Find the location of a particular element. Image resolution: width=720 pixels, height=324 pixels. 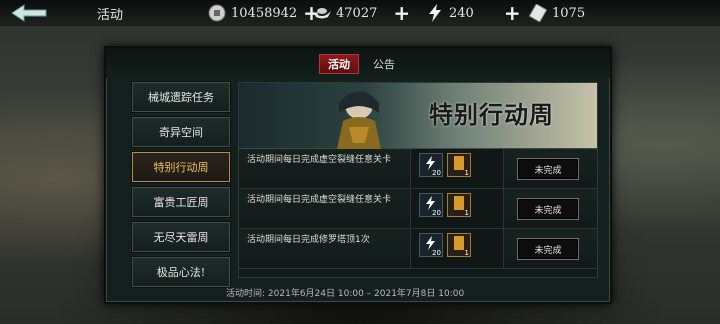

coin-value: 10458942 is located at coordinates (264, 13).